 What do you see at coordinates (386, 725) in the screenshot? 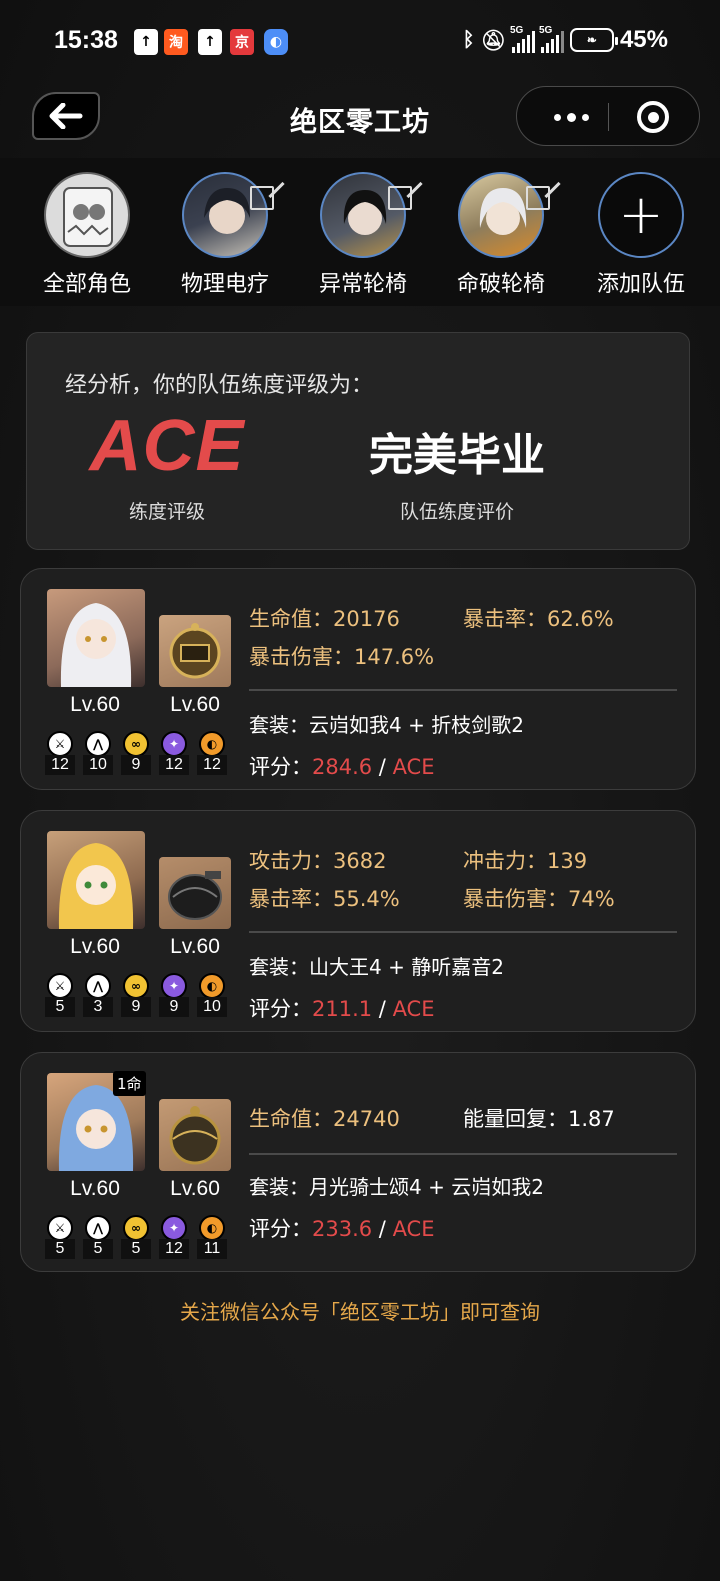
I see `drive-disc-set: 套装：云岿如我4 + 折枝剑歌2` at bounding box center [386, 725].